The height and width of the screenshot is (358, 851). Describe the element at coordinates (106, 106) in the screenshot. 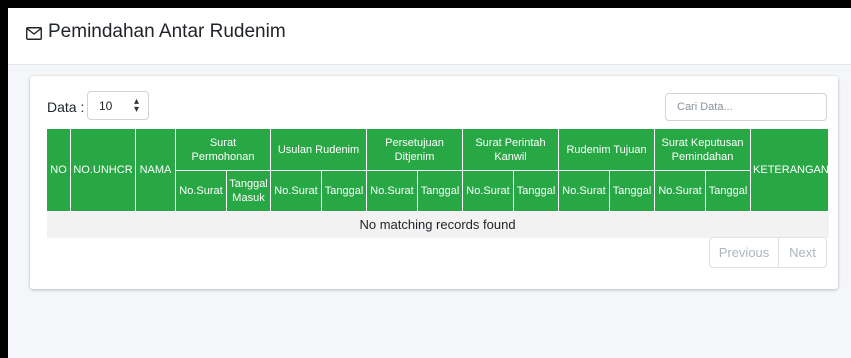

I see `page-size-value: 10` at that location.